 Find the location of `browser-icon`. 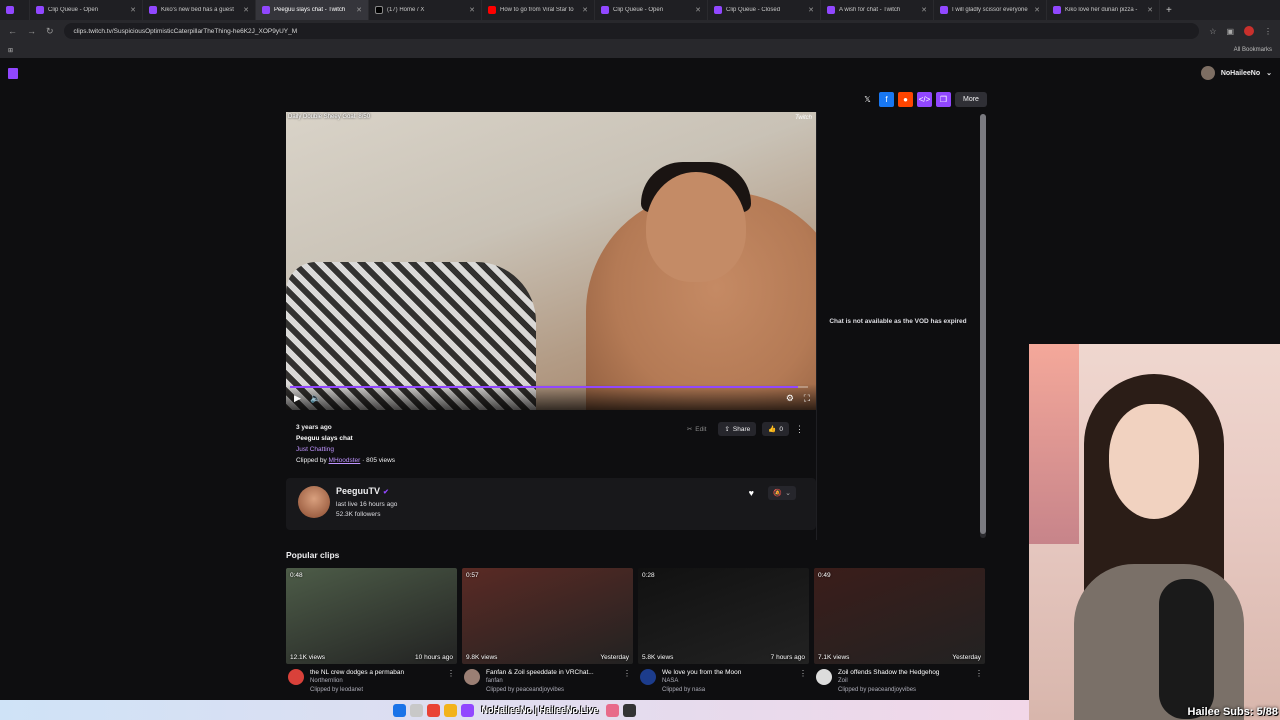

browser-icon is located at coordinates (434, 710).